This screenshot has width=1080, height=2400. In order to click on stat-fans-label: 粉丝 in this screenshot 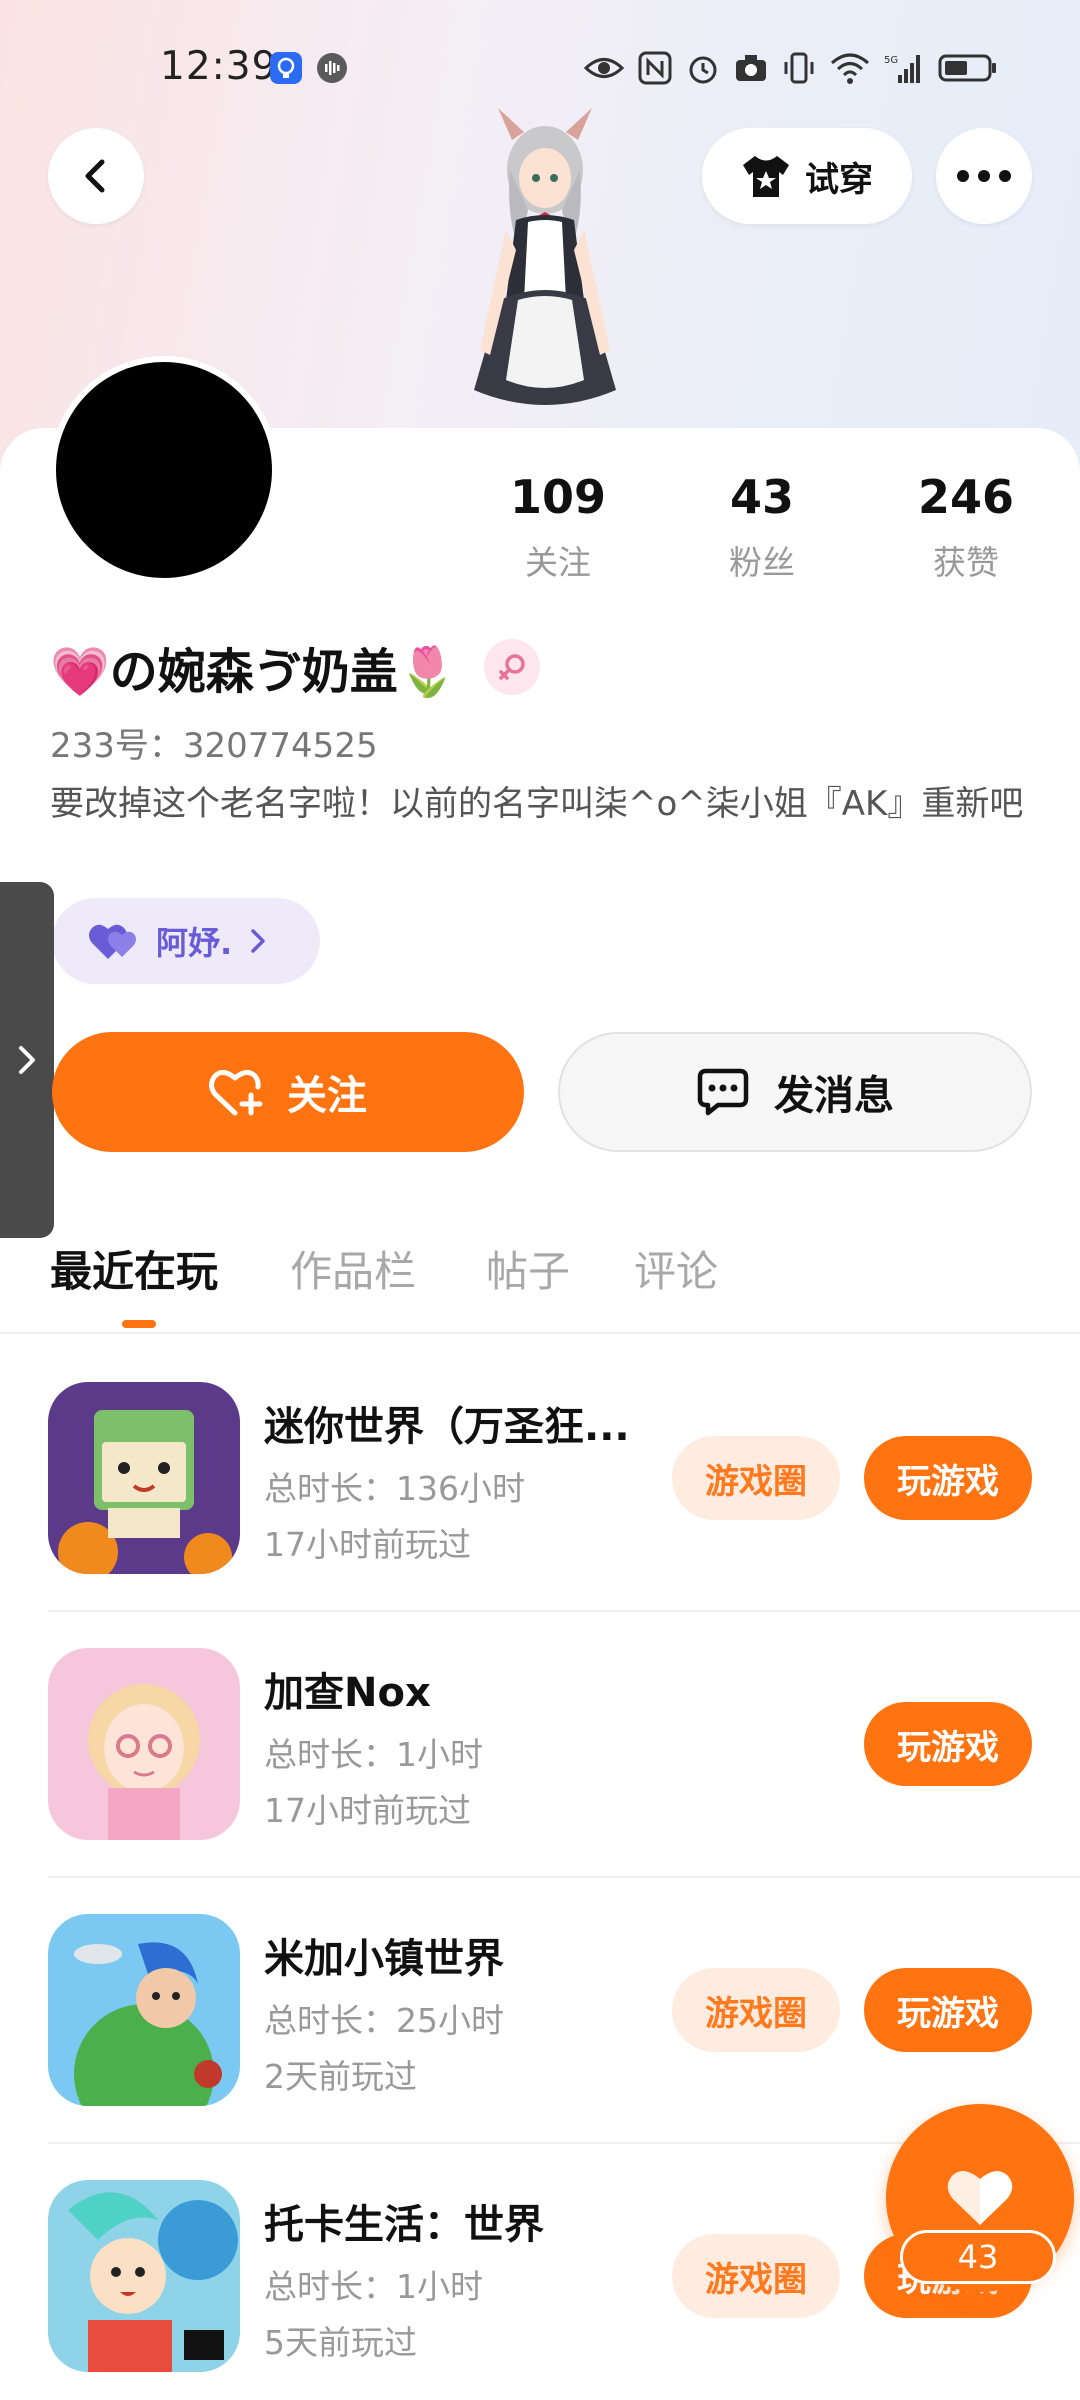, I will do `click(762, 562)`.